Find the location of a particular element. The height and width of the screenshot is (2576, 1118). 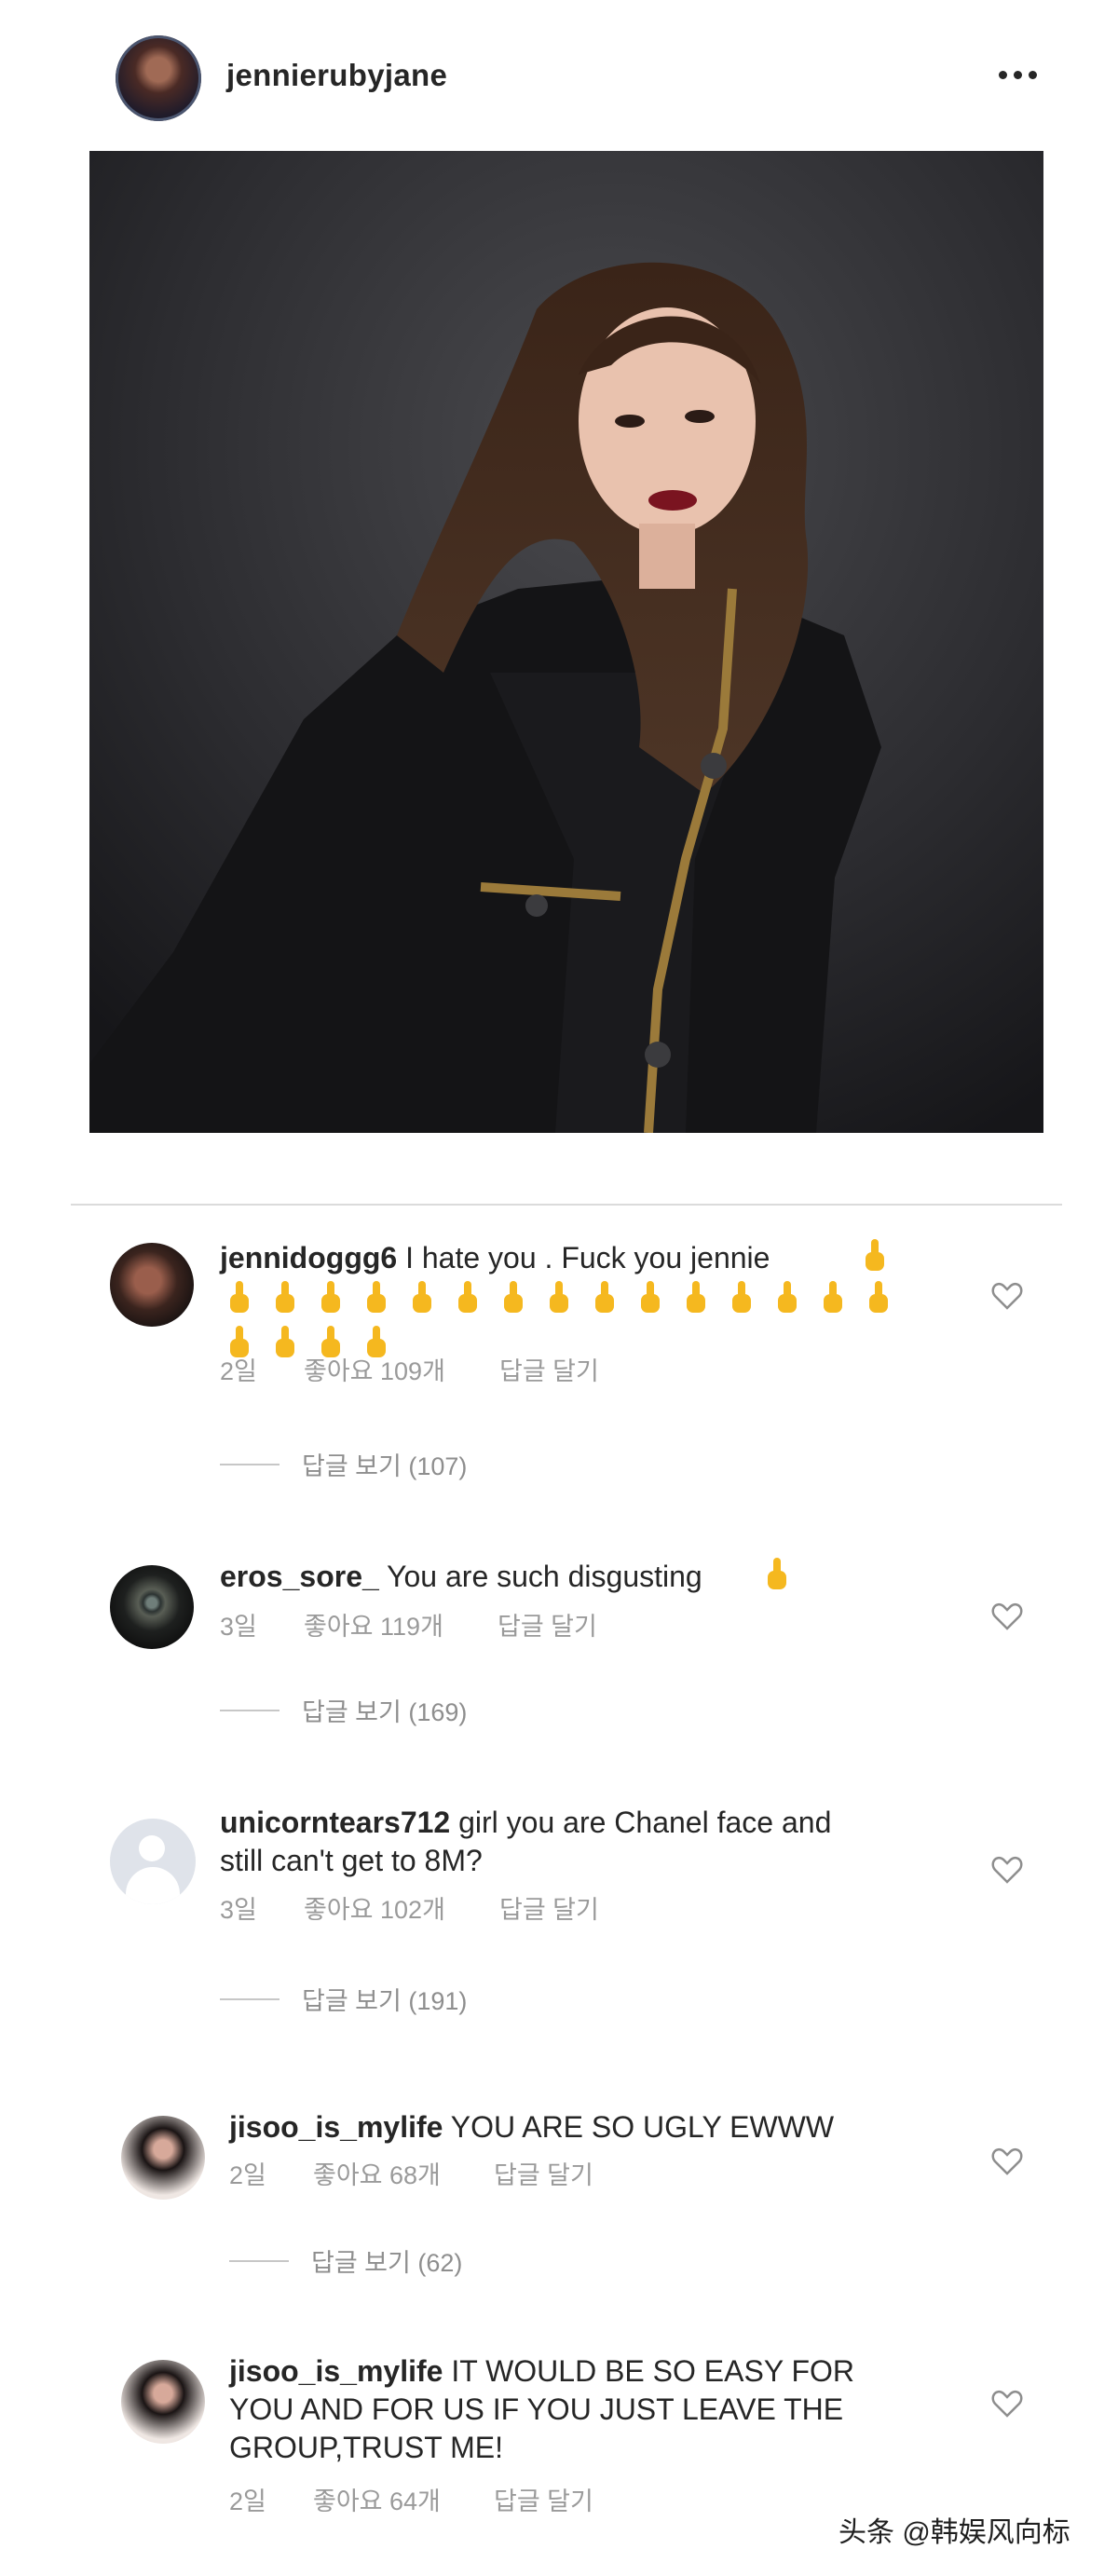

comment-body: I hate you . Fuck you jennie is located at coordinates (587, 1258).